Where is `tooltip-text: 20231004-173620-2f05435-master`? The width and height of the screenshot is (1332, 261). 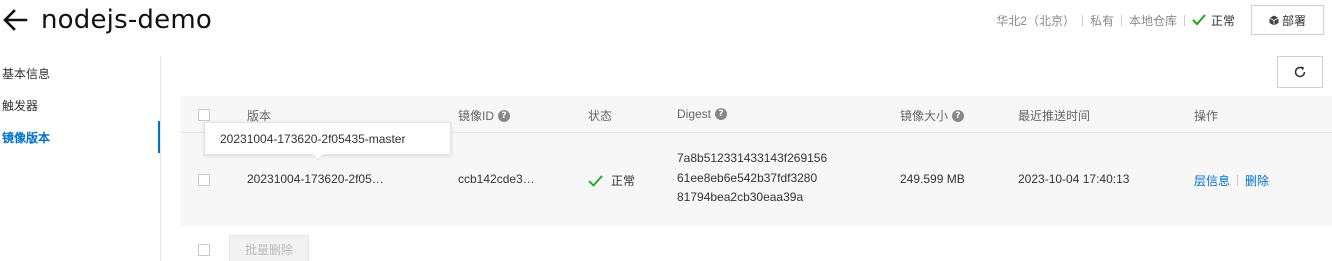 tooltip-text: 20231004-173620-2f05435-master is located at coordinates (313, 138).